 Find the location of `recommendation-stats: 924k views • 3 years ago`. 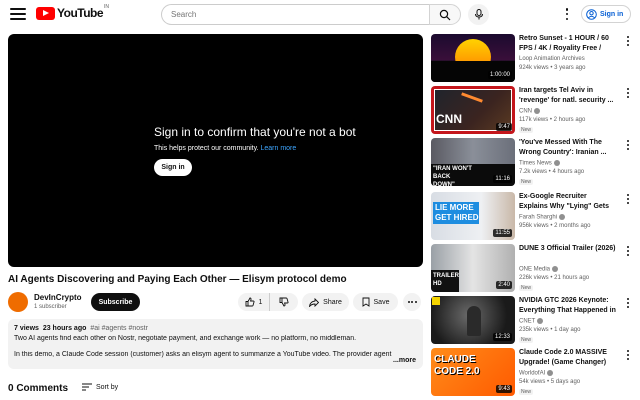

recommendation-stats: 924k views • 3 years ago is located at coordinates (552, 68).